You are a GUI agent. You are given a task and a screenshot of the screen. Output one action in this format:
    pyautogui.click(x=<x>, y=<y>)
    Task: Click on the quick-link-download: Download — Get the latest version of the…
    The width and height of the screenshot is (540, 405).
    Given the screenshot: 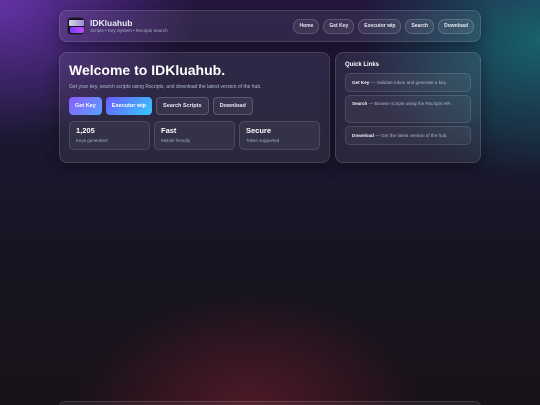 What is the action you would take?
    pyautogui.click(x=408, y=135)
    